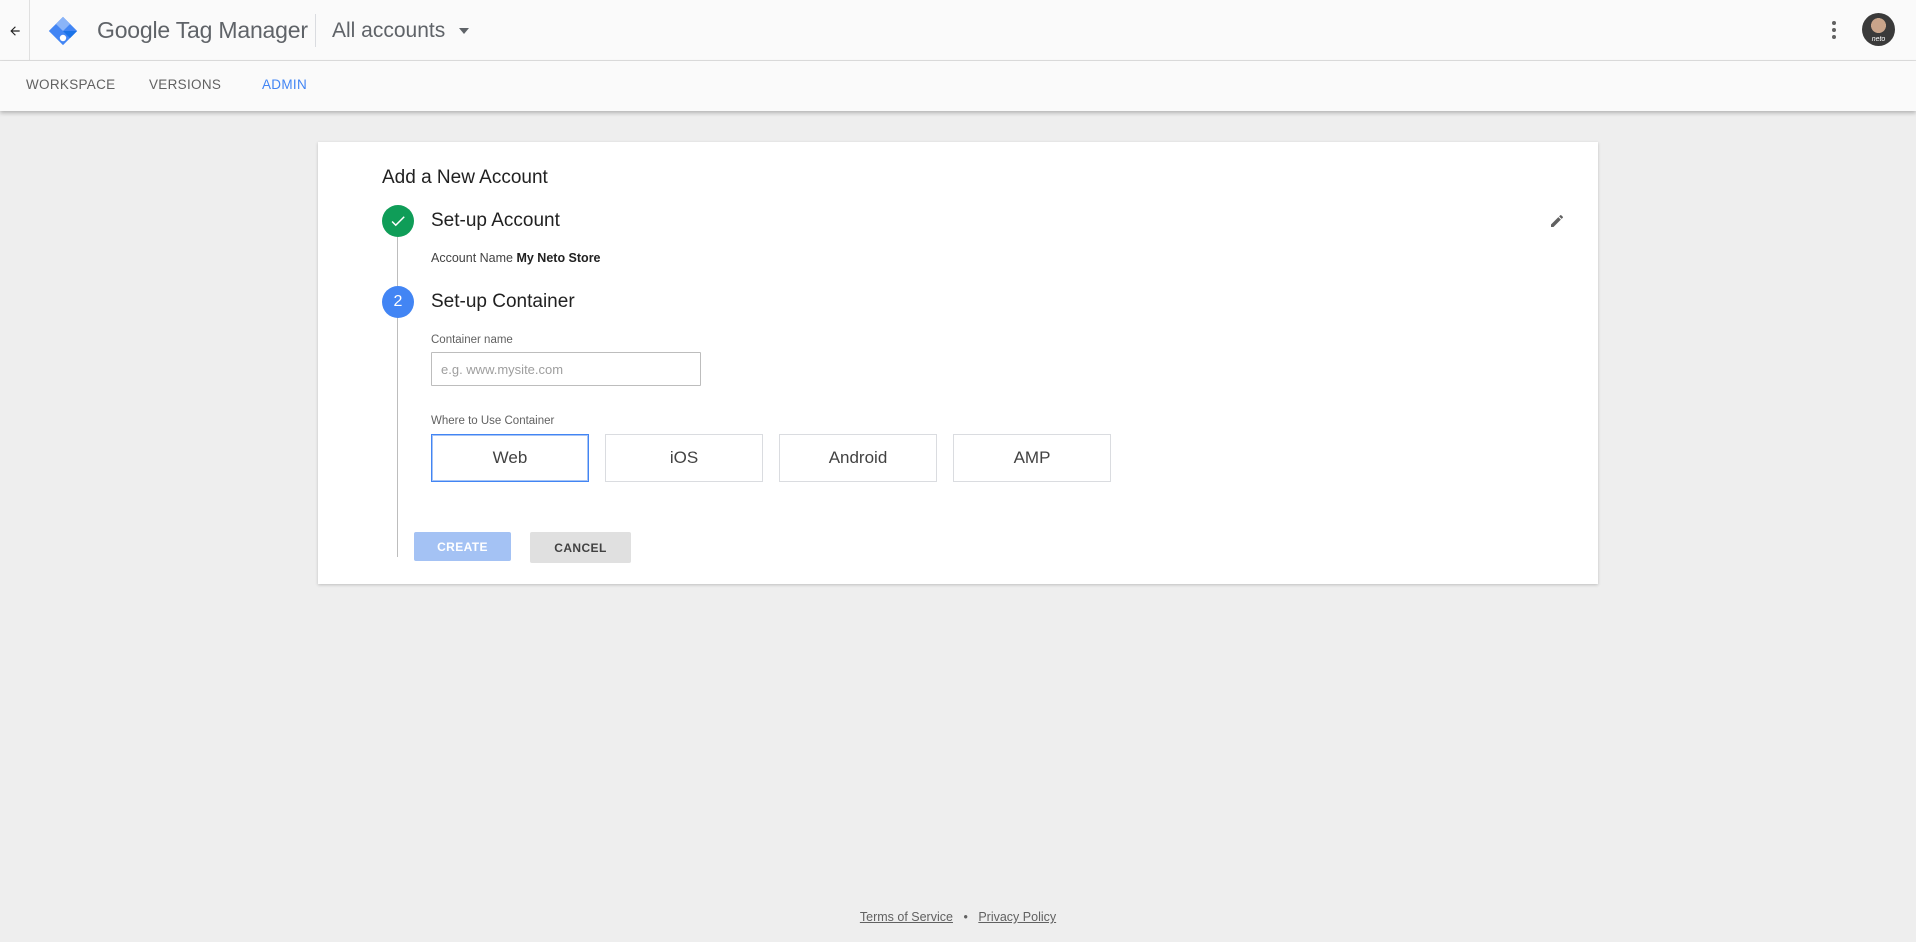 Image resolution: width=1916 pixels, height=942 pixels. I want to click on terms-of-service-link: Terms of Service, so click(906, 917).